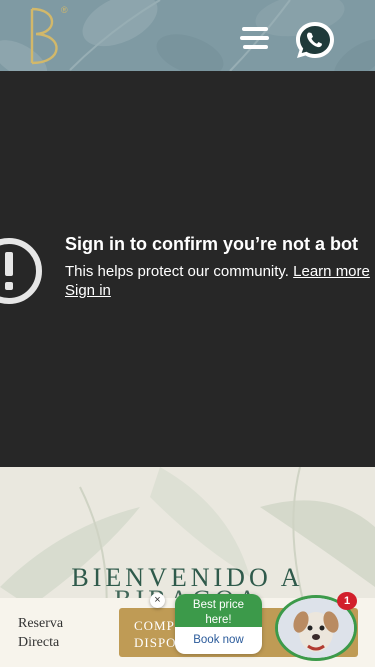  Describe the element at coordinates (41, 623) in the screenshot. I see `reserva-line: Reserva` at that location.